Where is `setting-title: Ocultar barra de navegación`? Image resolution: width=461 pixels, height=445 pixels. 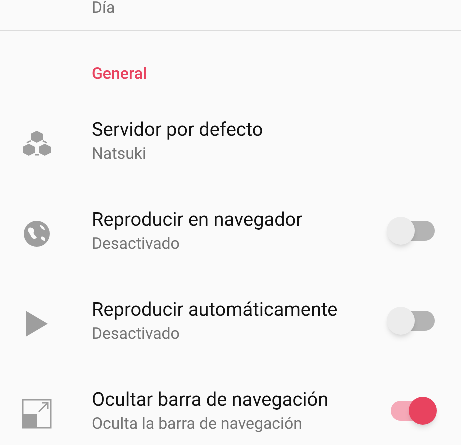 setting-title: Ocultar barra de navegación is located at coordinates (239, 400).